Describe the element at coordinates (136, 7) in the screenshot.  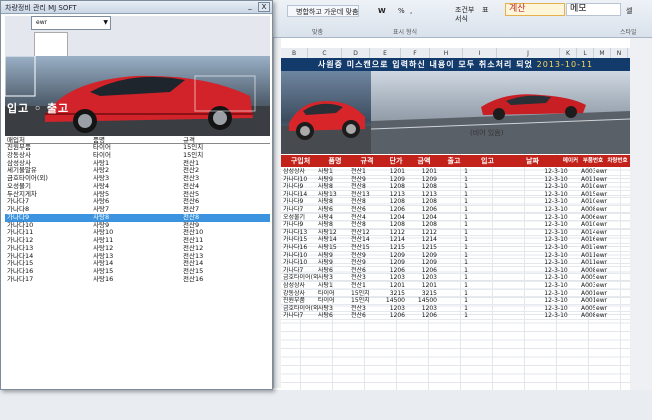
I see `window-titlebar: 차량정비 관리 MJ SOFT _ X` at that location.